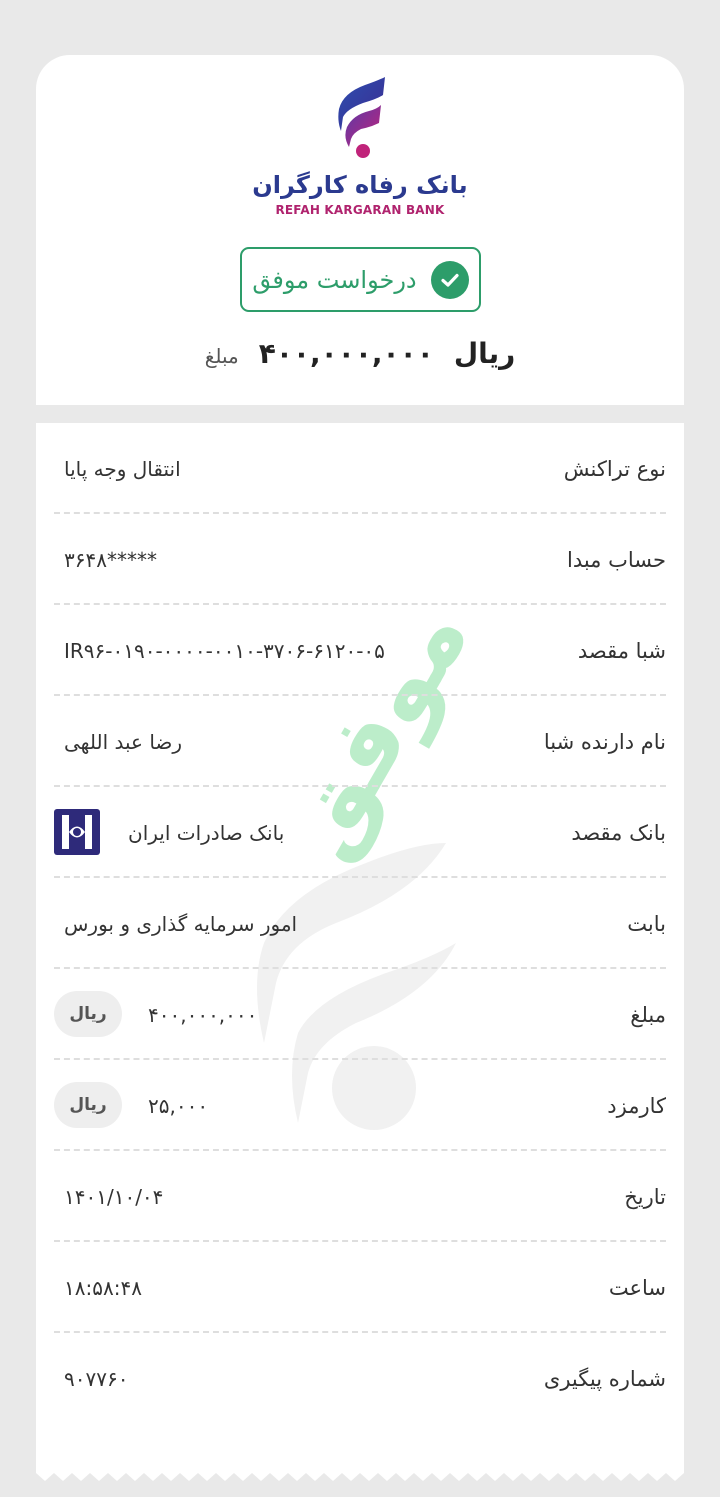 Image resolution: width=720 pixels, height=1497 pixels. What do you see at coordinates (646, 923) in the screenshot?
I see `detail-label: بابت` at bounding box center [646, 923].